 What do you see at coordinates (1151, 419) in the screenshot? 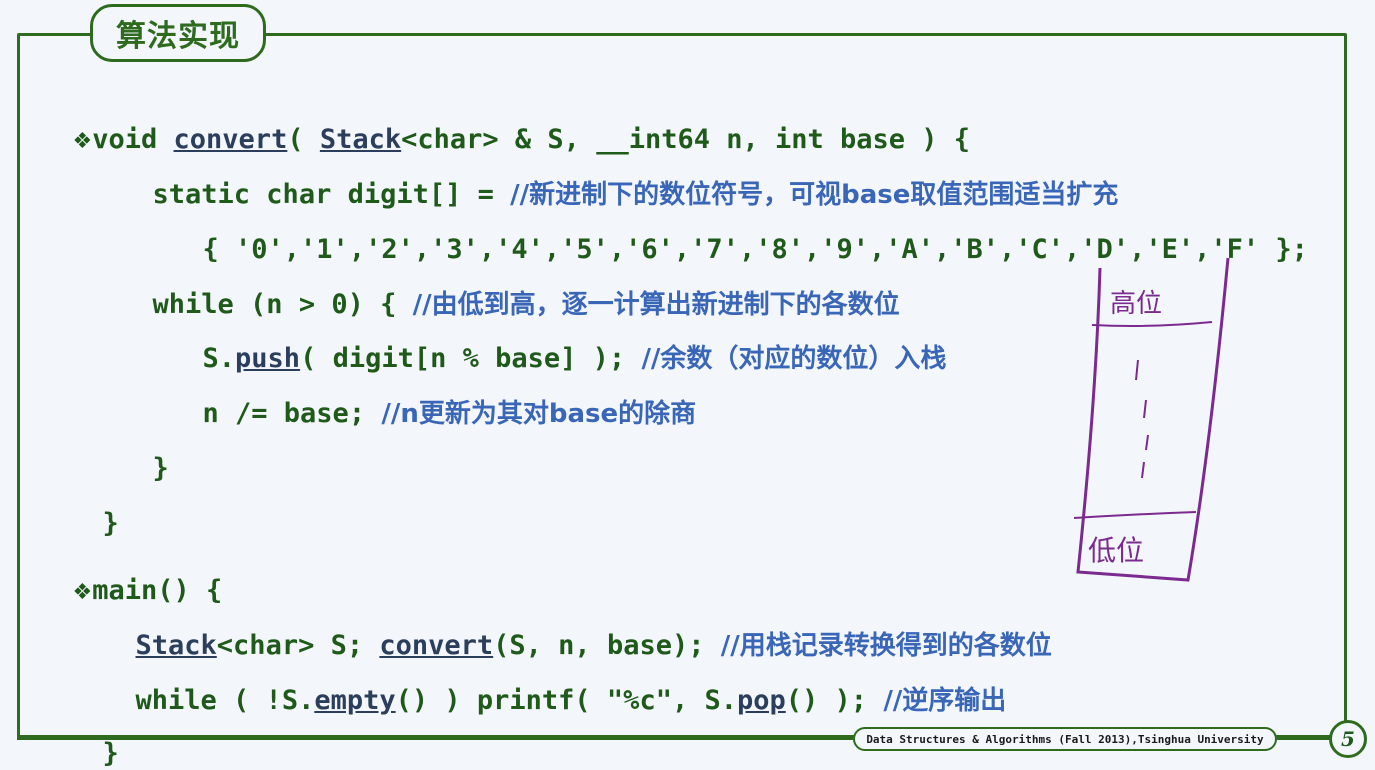
I see `stack-sketch: 高位 低位` at bounding box center [1151, 419].